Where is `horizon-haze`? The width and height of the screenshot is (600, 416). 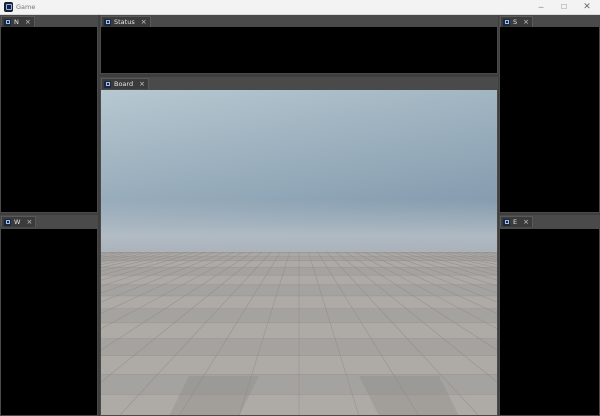
horizon-haze is located at coordinates (299, 230).